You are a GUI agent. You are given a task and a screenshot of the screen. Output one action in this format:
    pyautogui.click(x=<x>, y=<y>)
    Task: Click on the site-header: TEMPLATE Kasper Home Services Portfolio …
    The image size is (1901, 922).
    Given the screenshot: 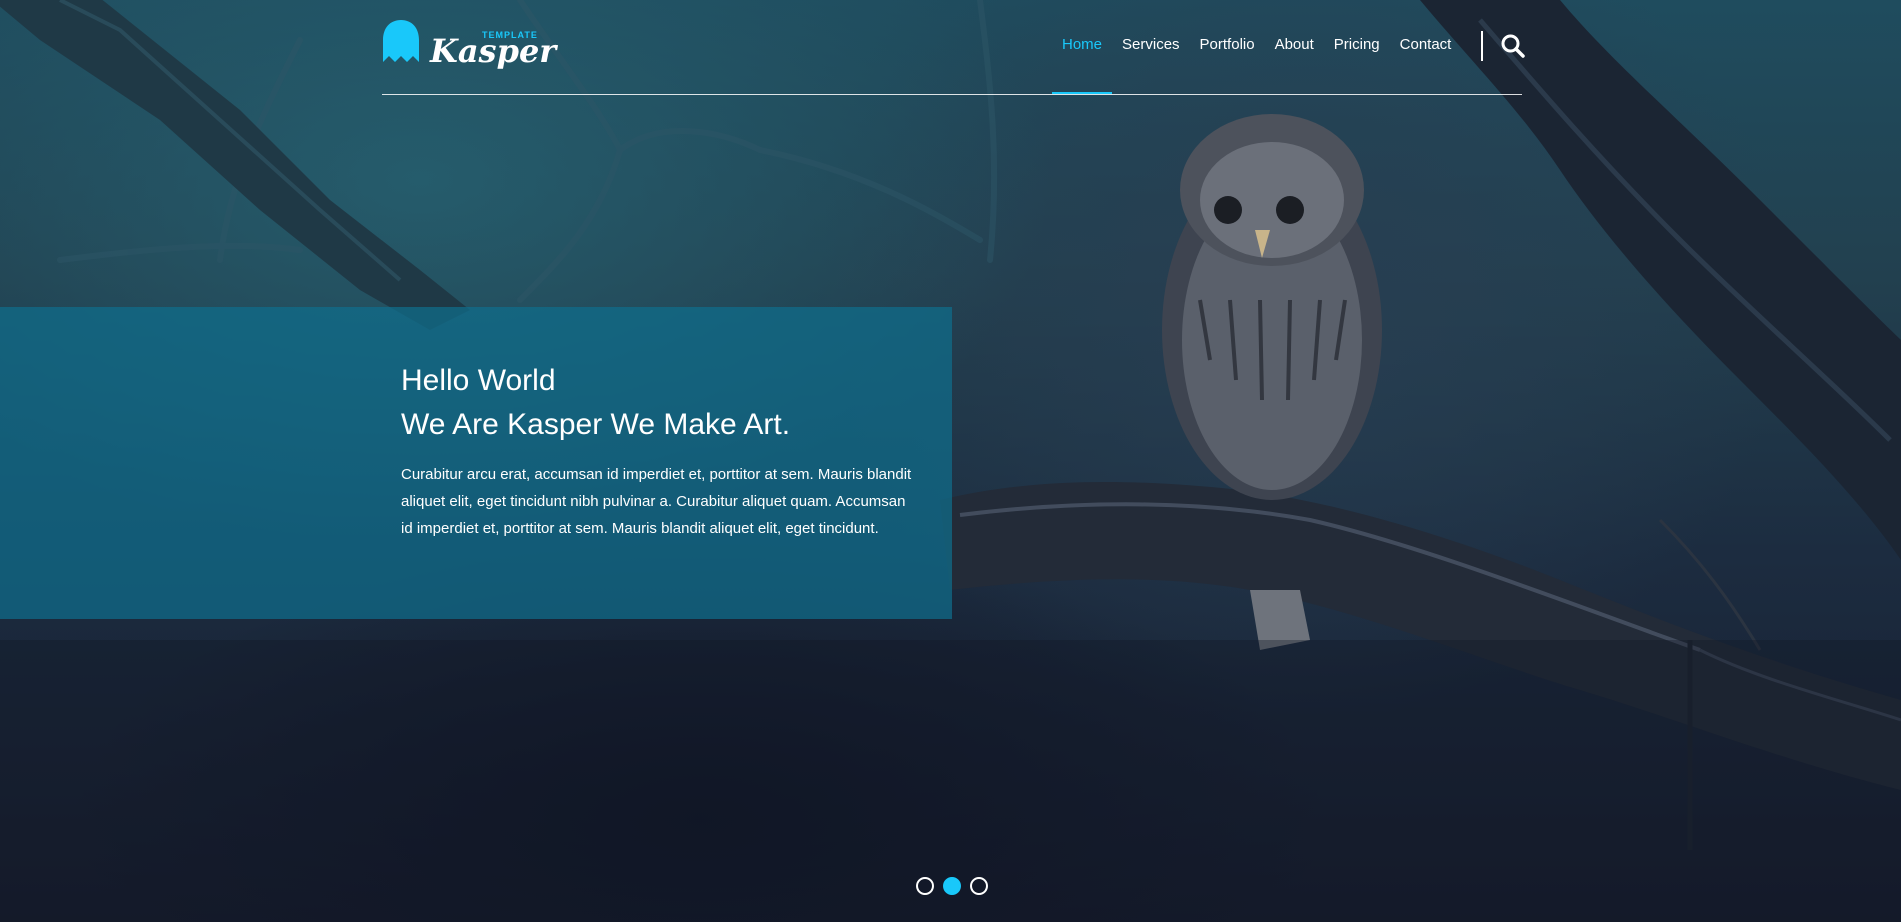 What is the action you would take?
    pyautogui.click(x=953, y=47)
    